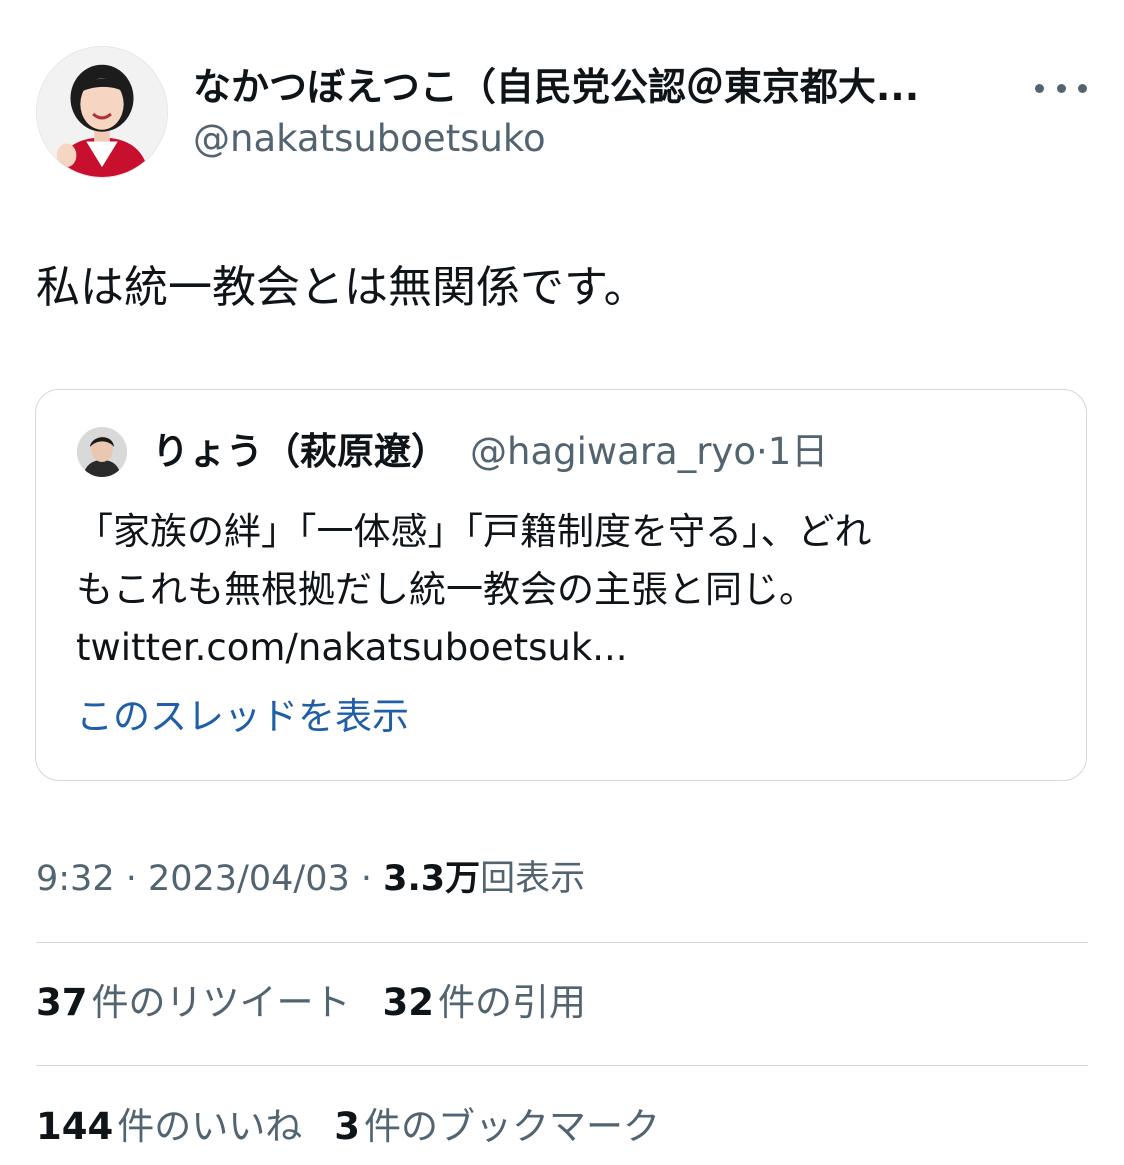 This screenshot has height=1165, width=1124. I want to click on quotes-count: 32, so click(408, 1002).